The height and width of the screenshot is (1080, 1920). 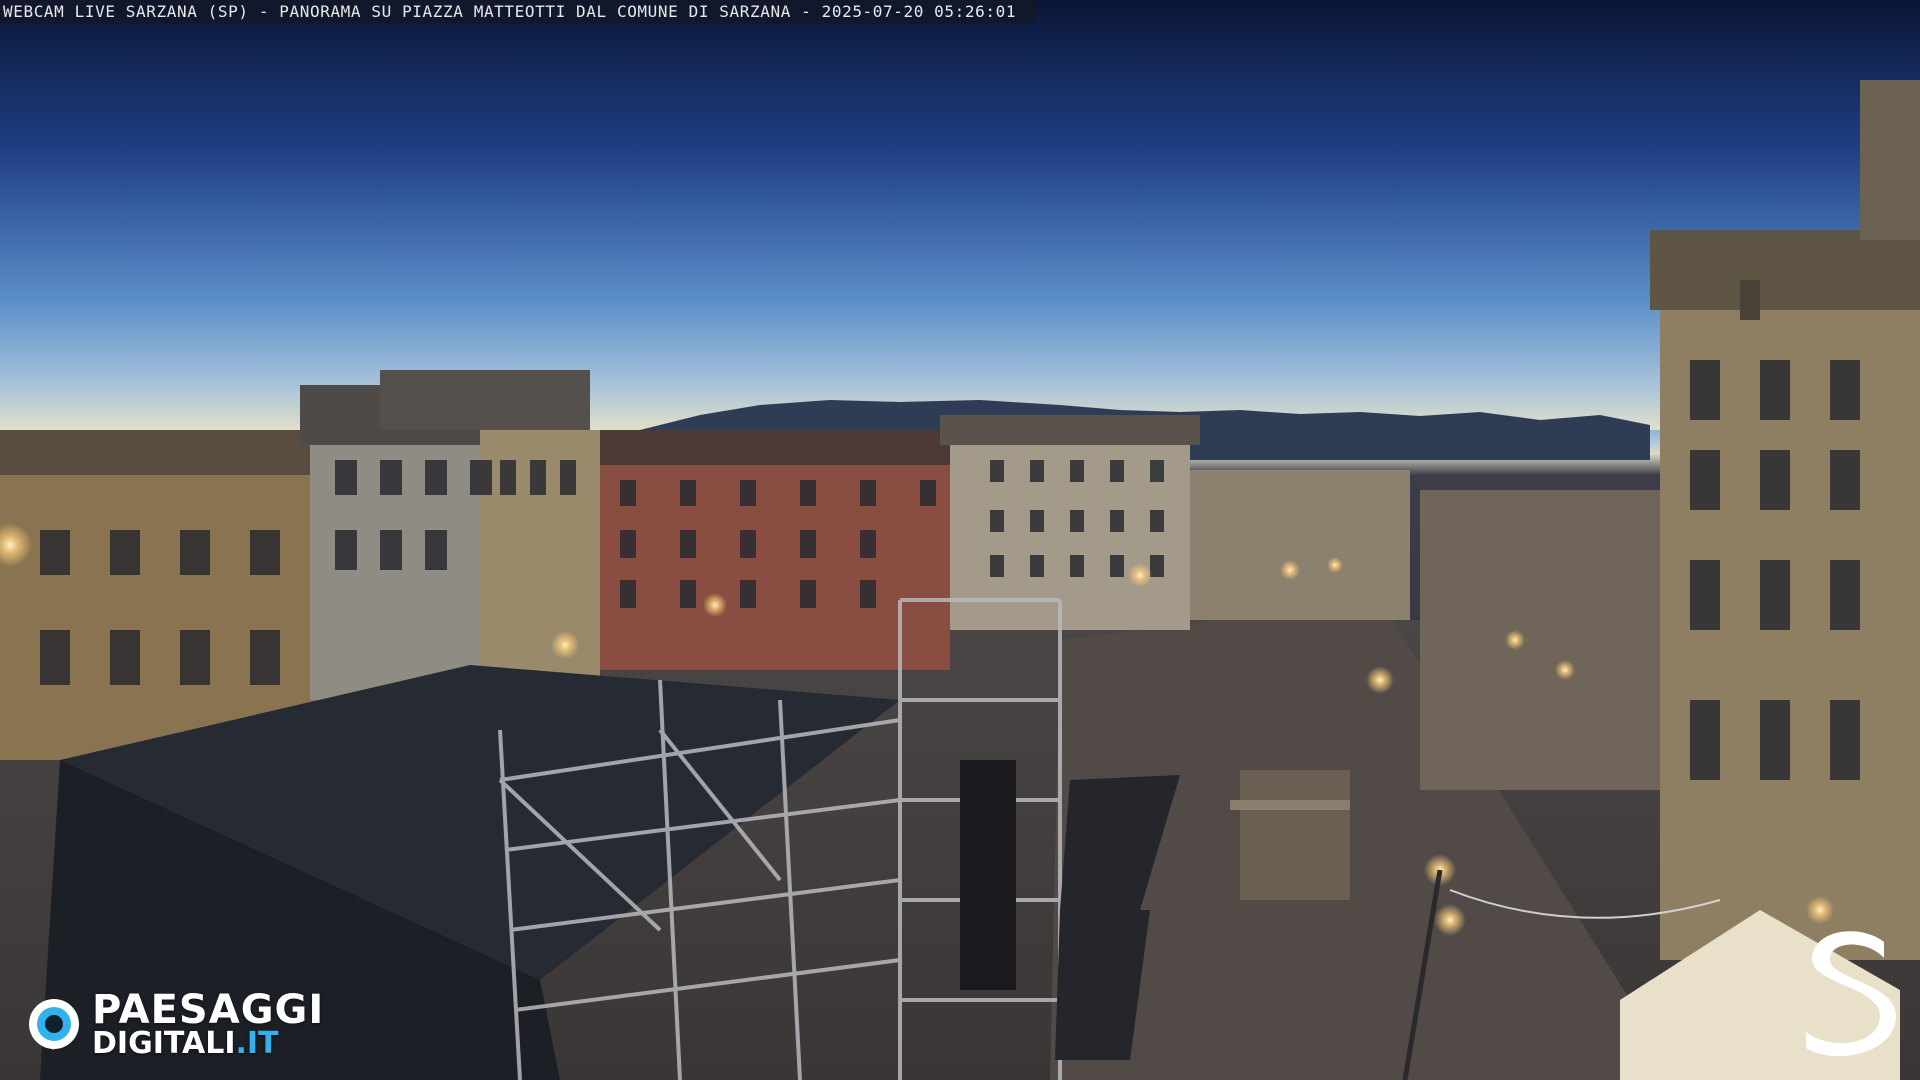 What do you see at coordinates (208, 1010) in the screenshot?
I see `brand-line1: PAESAGGI` at bounding box center [208, 1010].